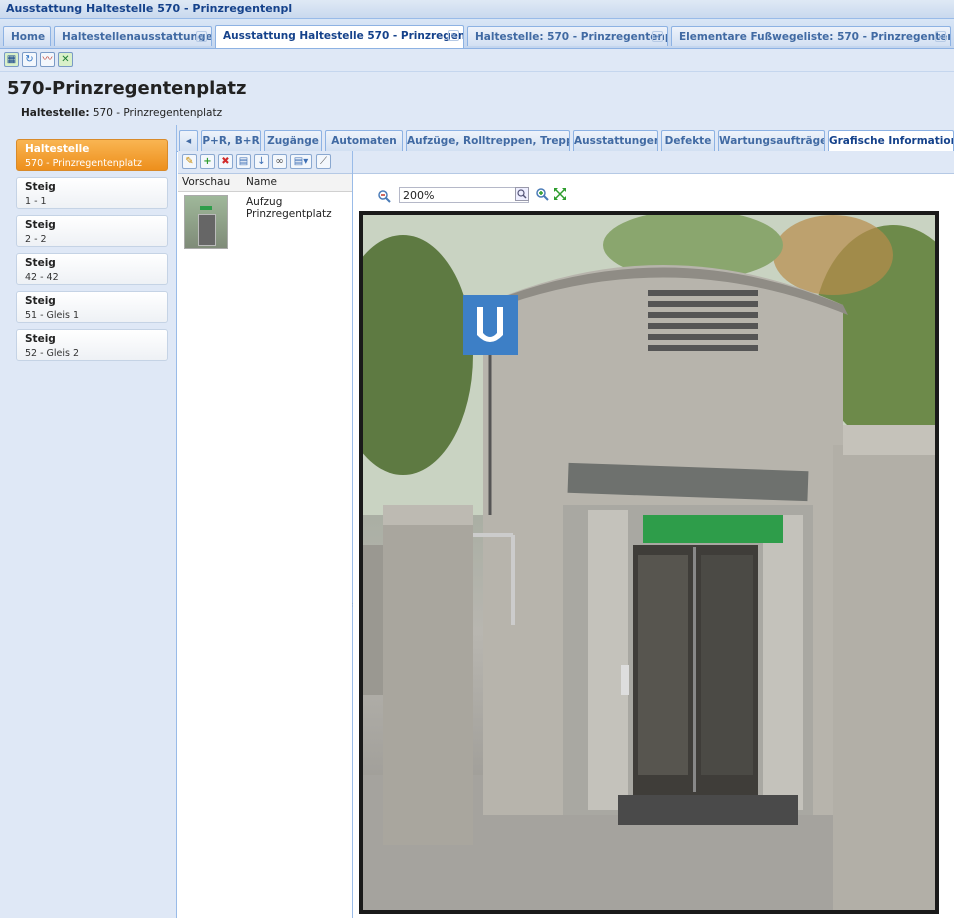  I want to click on stop-item-steig-52: Steig 52 - Gleis 2, so click(92, 345).